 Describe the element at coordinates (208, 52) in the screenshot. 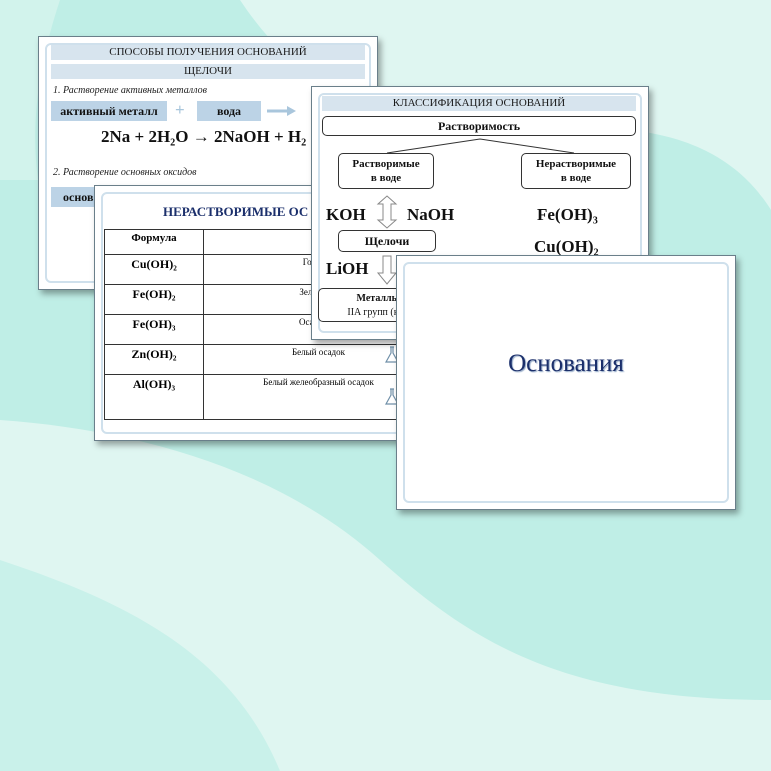

I see `slide-title: СПОСОБЫ ПОЛУЧЕНИЯ ОСНОВАНИЙ` at that location.